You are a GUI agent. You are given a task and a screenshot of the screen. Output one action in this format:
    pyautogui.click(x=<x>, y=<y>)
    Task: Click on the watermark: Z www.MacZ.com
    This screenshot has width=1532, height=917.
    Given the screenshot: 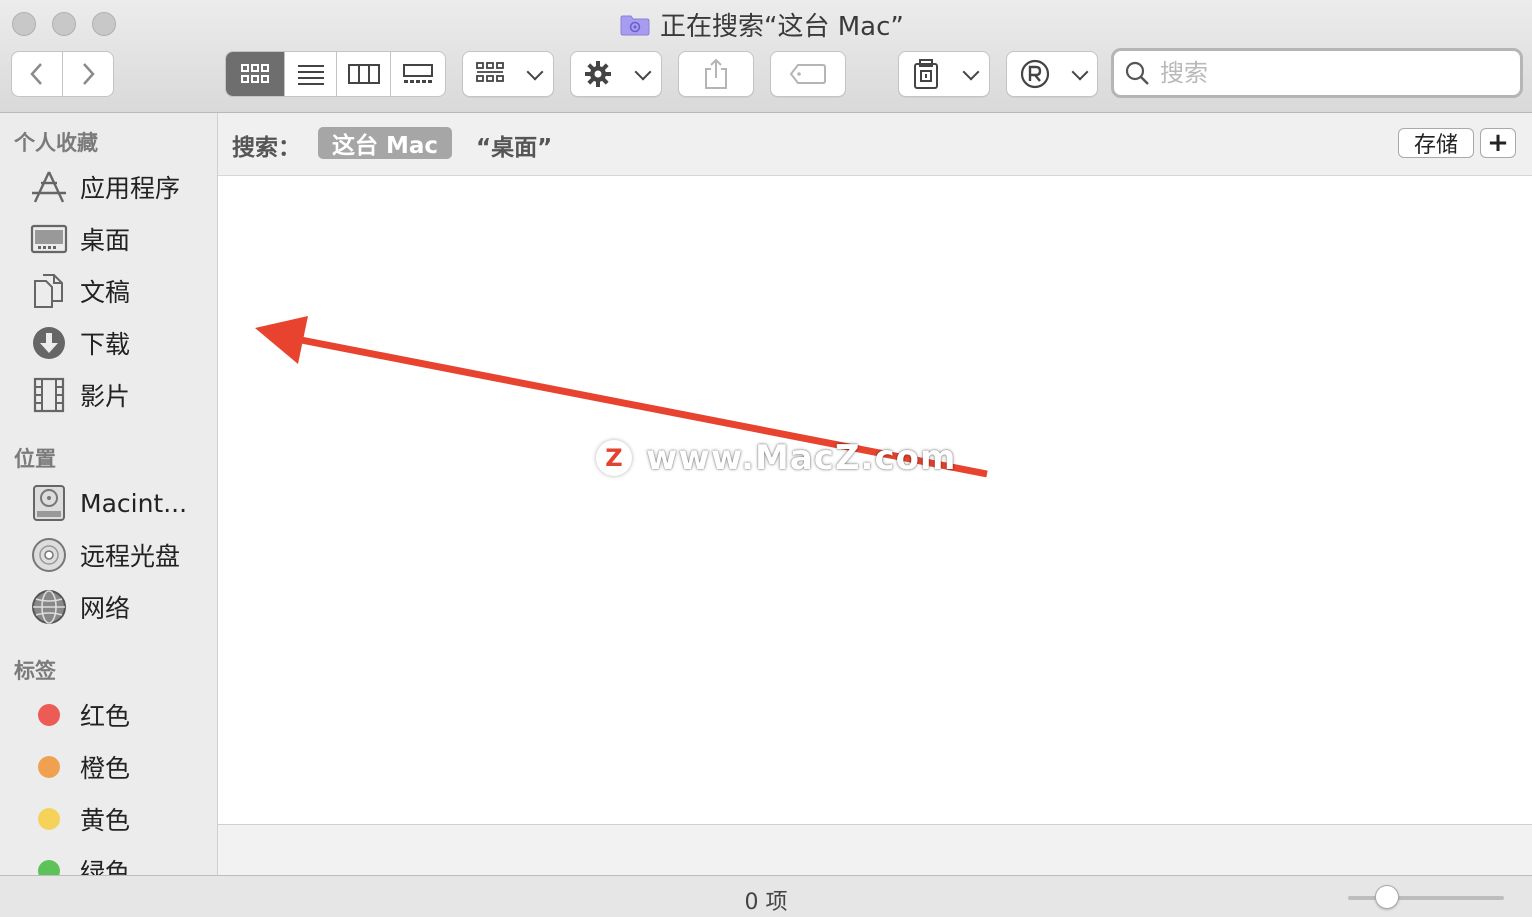 What is the action you would take?
    pyautogui.click(x=776, y=458)
    